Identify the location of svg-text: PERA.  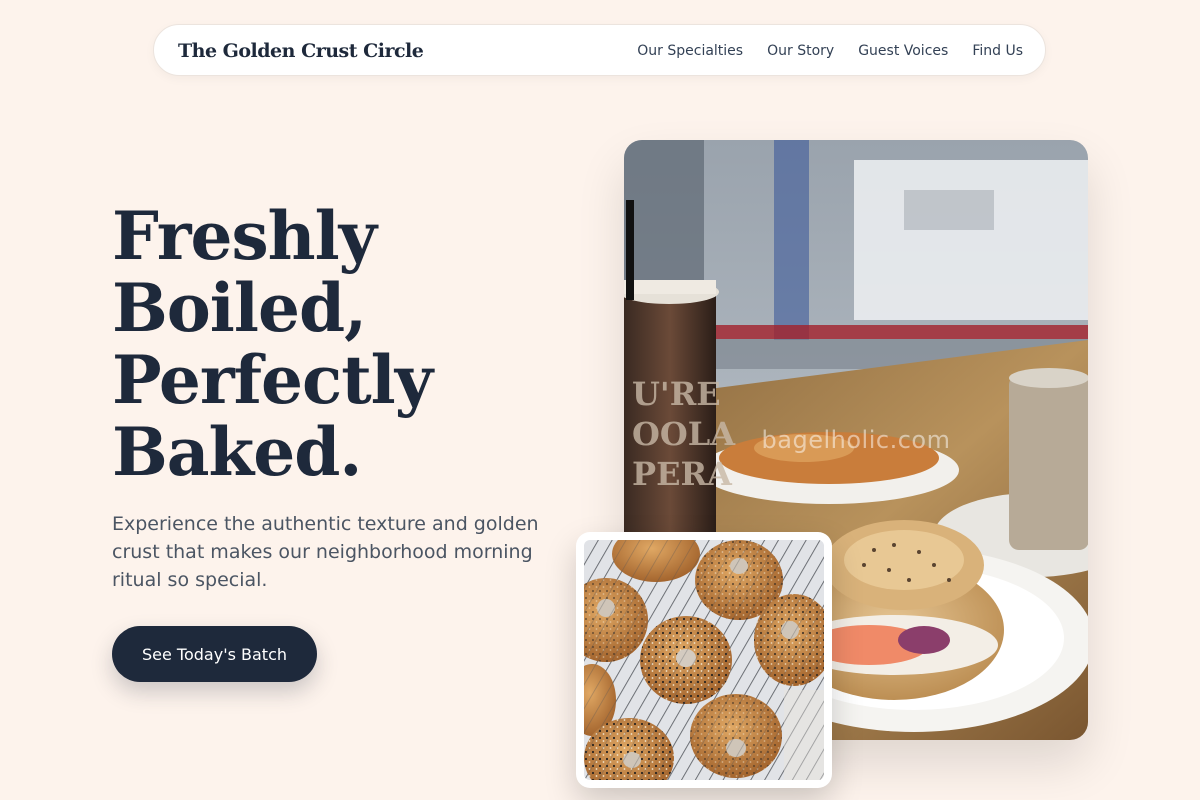
(682, 474).